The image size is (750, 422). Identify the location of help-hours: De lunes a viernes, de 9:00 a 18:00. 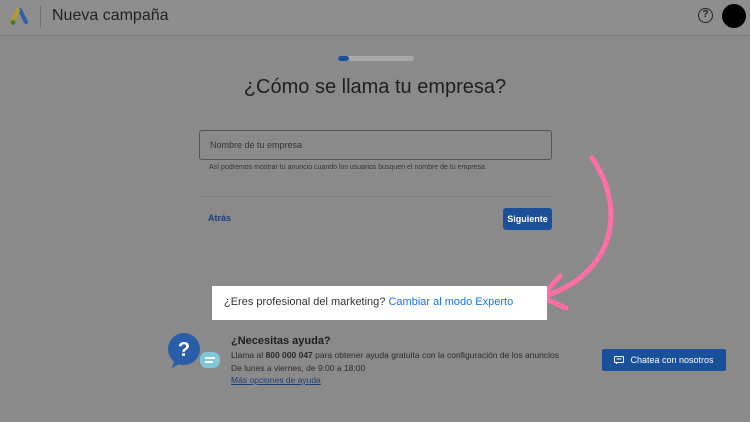
(298, 367).